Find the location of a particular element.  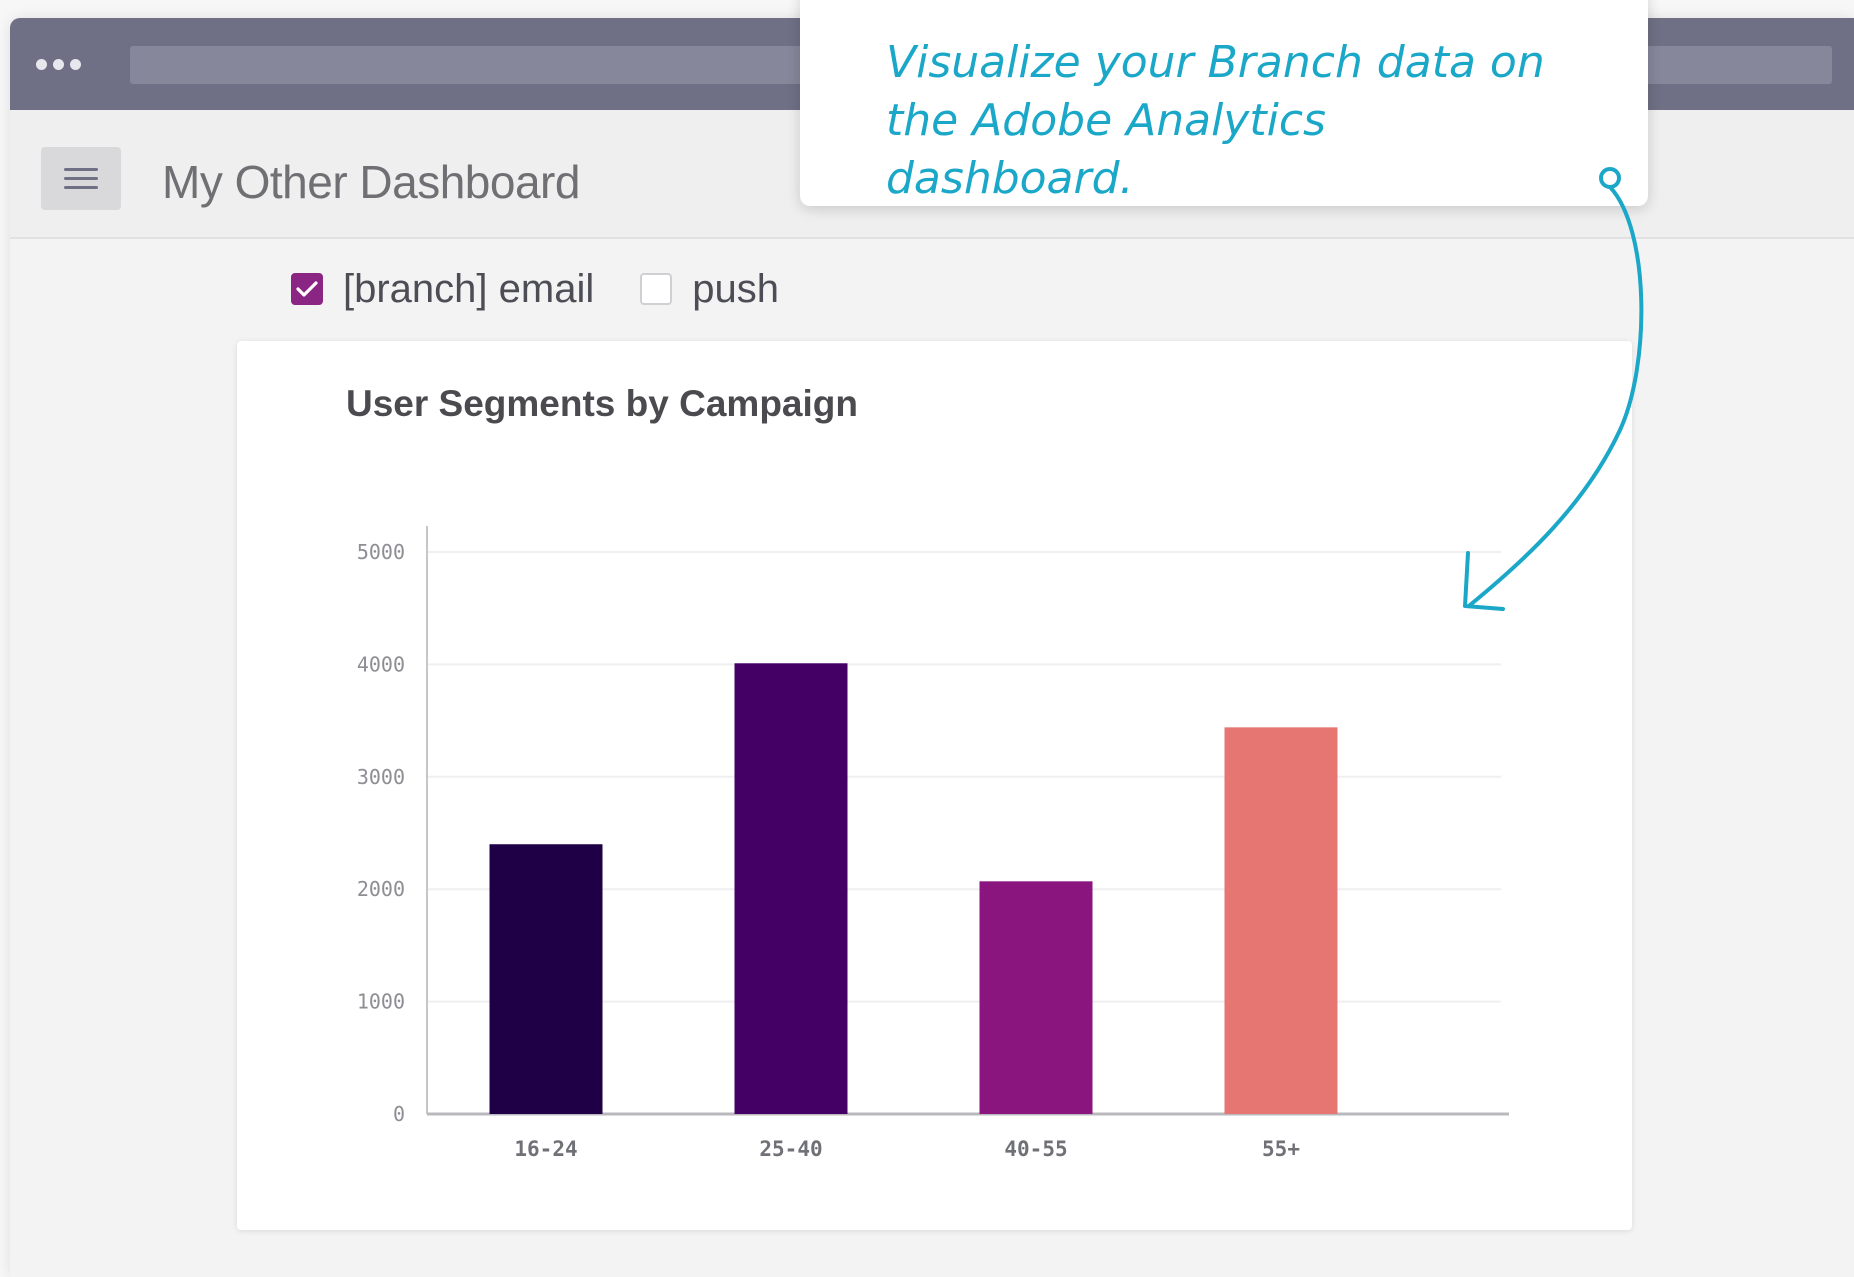

x-tick-label: 40-55 is located at coordinates (1035, 1149).